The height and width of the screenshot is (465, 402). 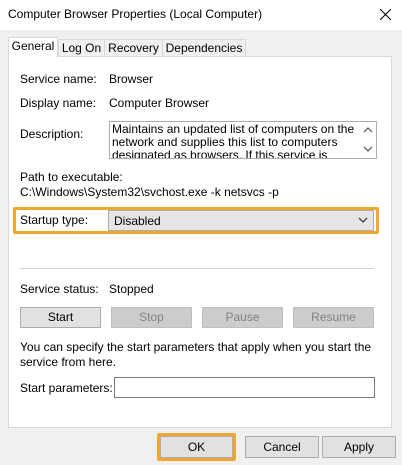 I want to click on startup-type-select: Disabled, so click(x=241, y=220).